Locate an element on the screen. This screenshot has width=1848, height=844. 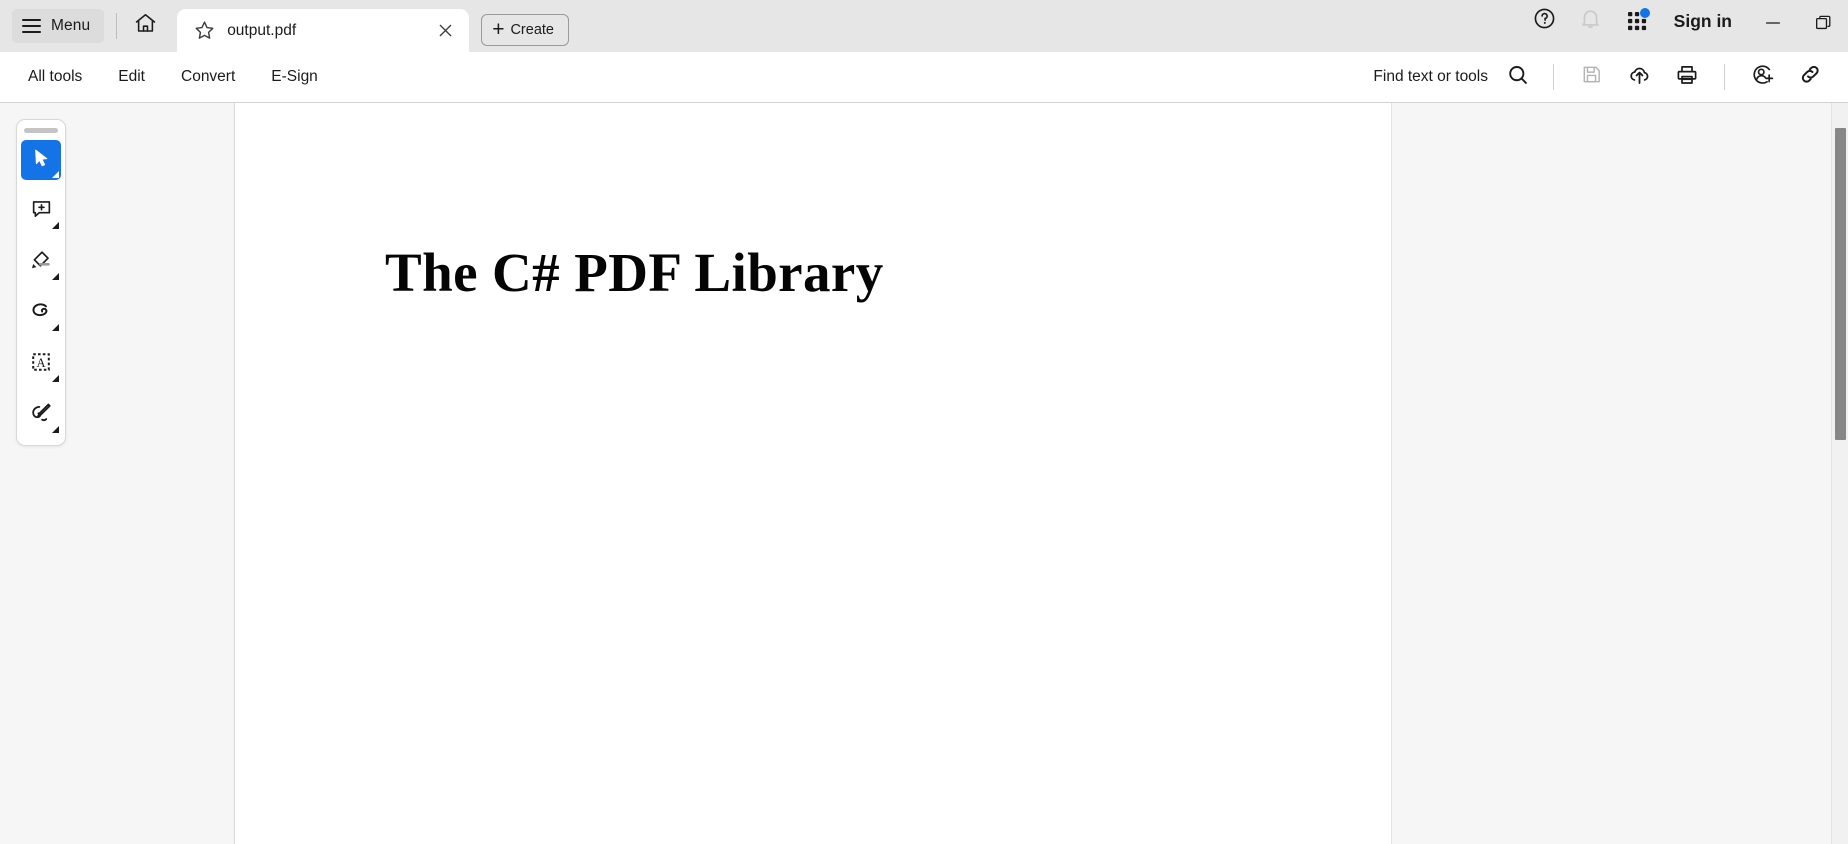
highlighter-icon is located at coordinates (41, 262).